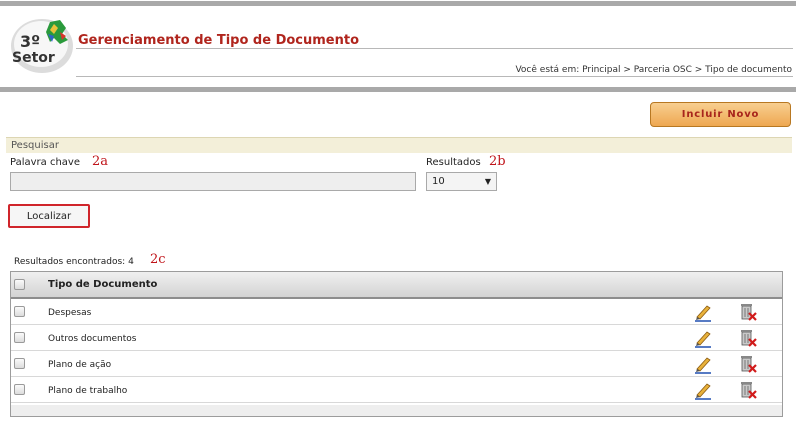 This screenshot has height=427, width=796. Describe the element at coordinates (461, 181) in the screenshot. I see `results-select: 10 ▼` at that location.